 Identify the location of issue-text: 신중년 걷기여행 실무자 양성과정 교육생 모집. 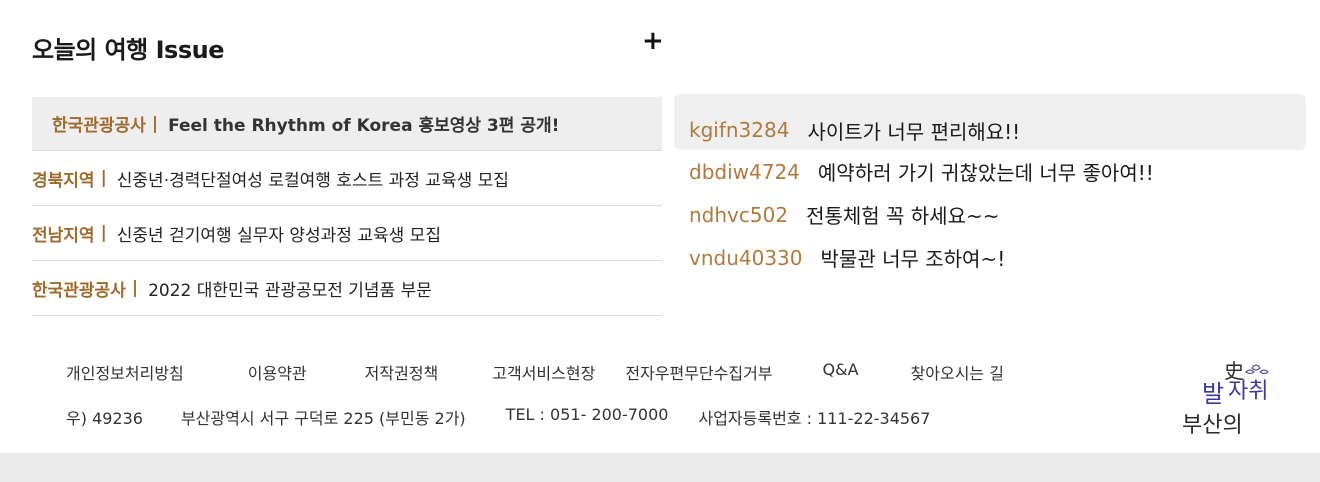
(278, 235).